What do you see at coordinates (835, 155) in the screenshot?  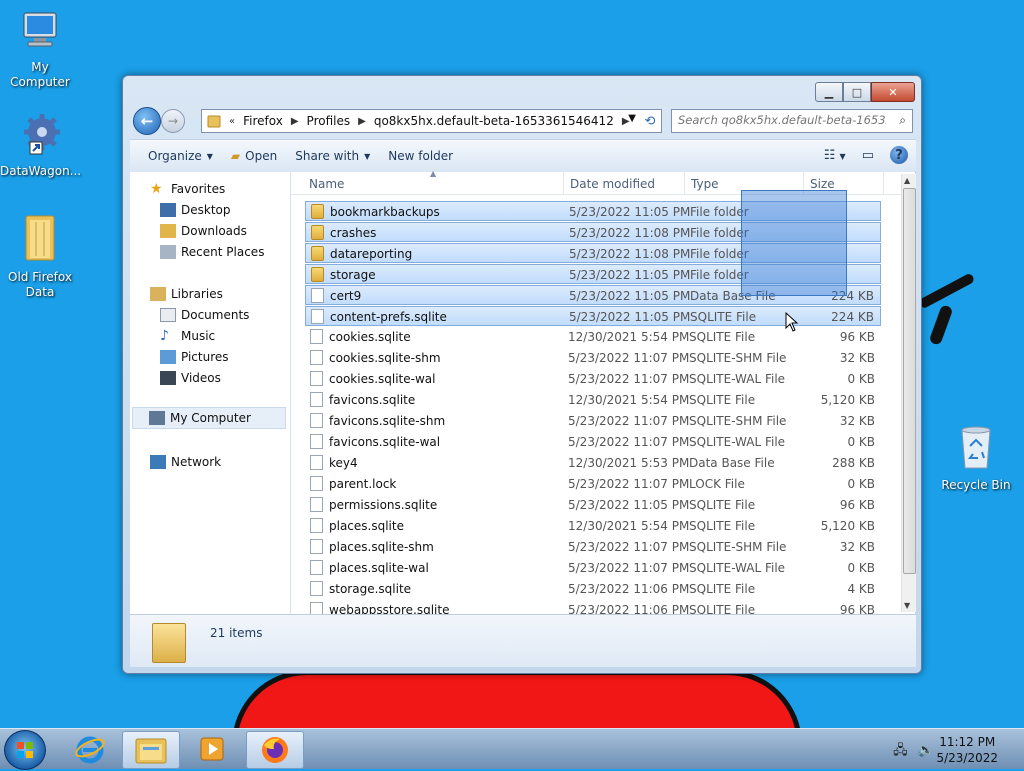 I see `view-options-icon: ☷ ▼` at bounding box center [835, 155].